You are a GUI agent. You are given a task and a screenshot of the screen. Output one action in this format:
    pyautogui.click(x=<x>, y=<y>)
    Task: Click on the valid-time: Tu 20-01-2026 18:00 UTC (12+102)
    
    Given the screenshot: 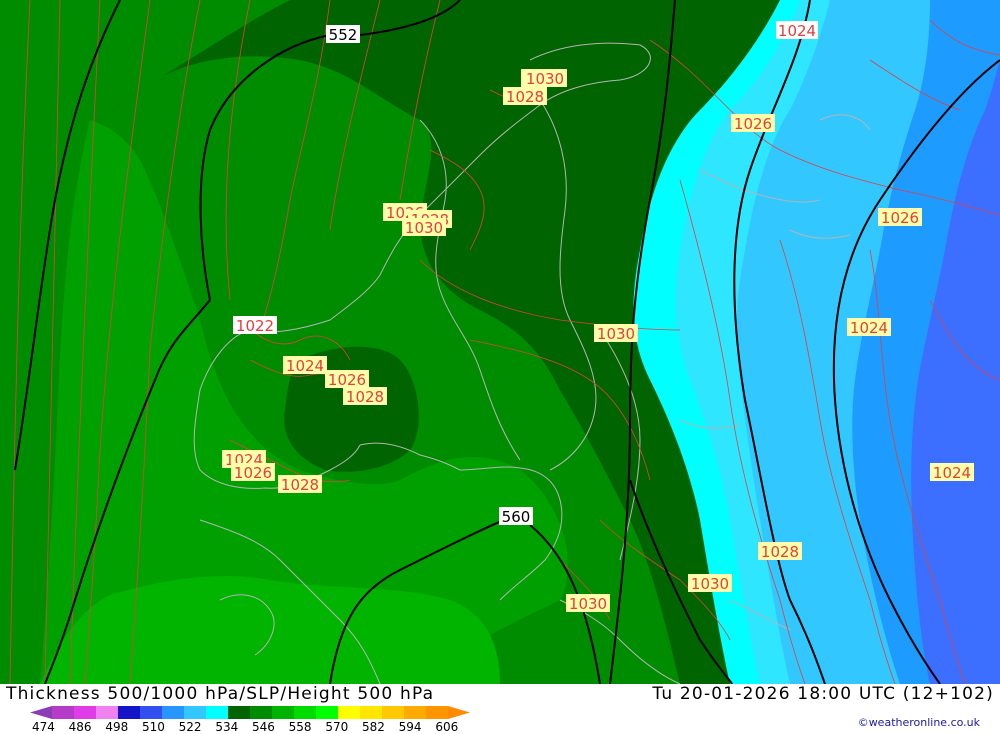 What is the action you would take?
    pyautogui.click(x=823, y=694)
    